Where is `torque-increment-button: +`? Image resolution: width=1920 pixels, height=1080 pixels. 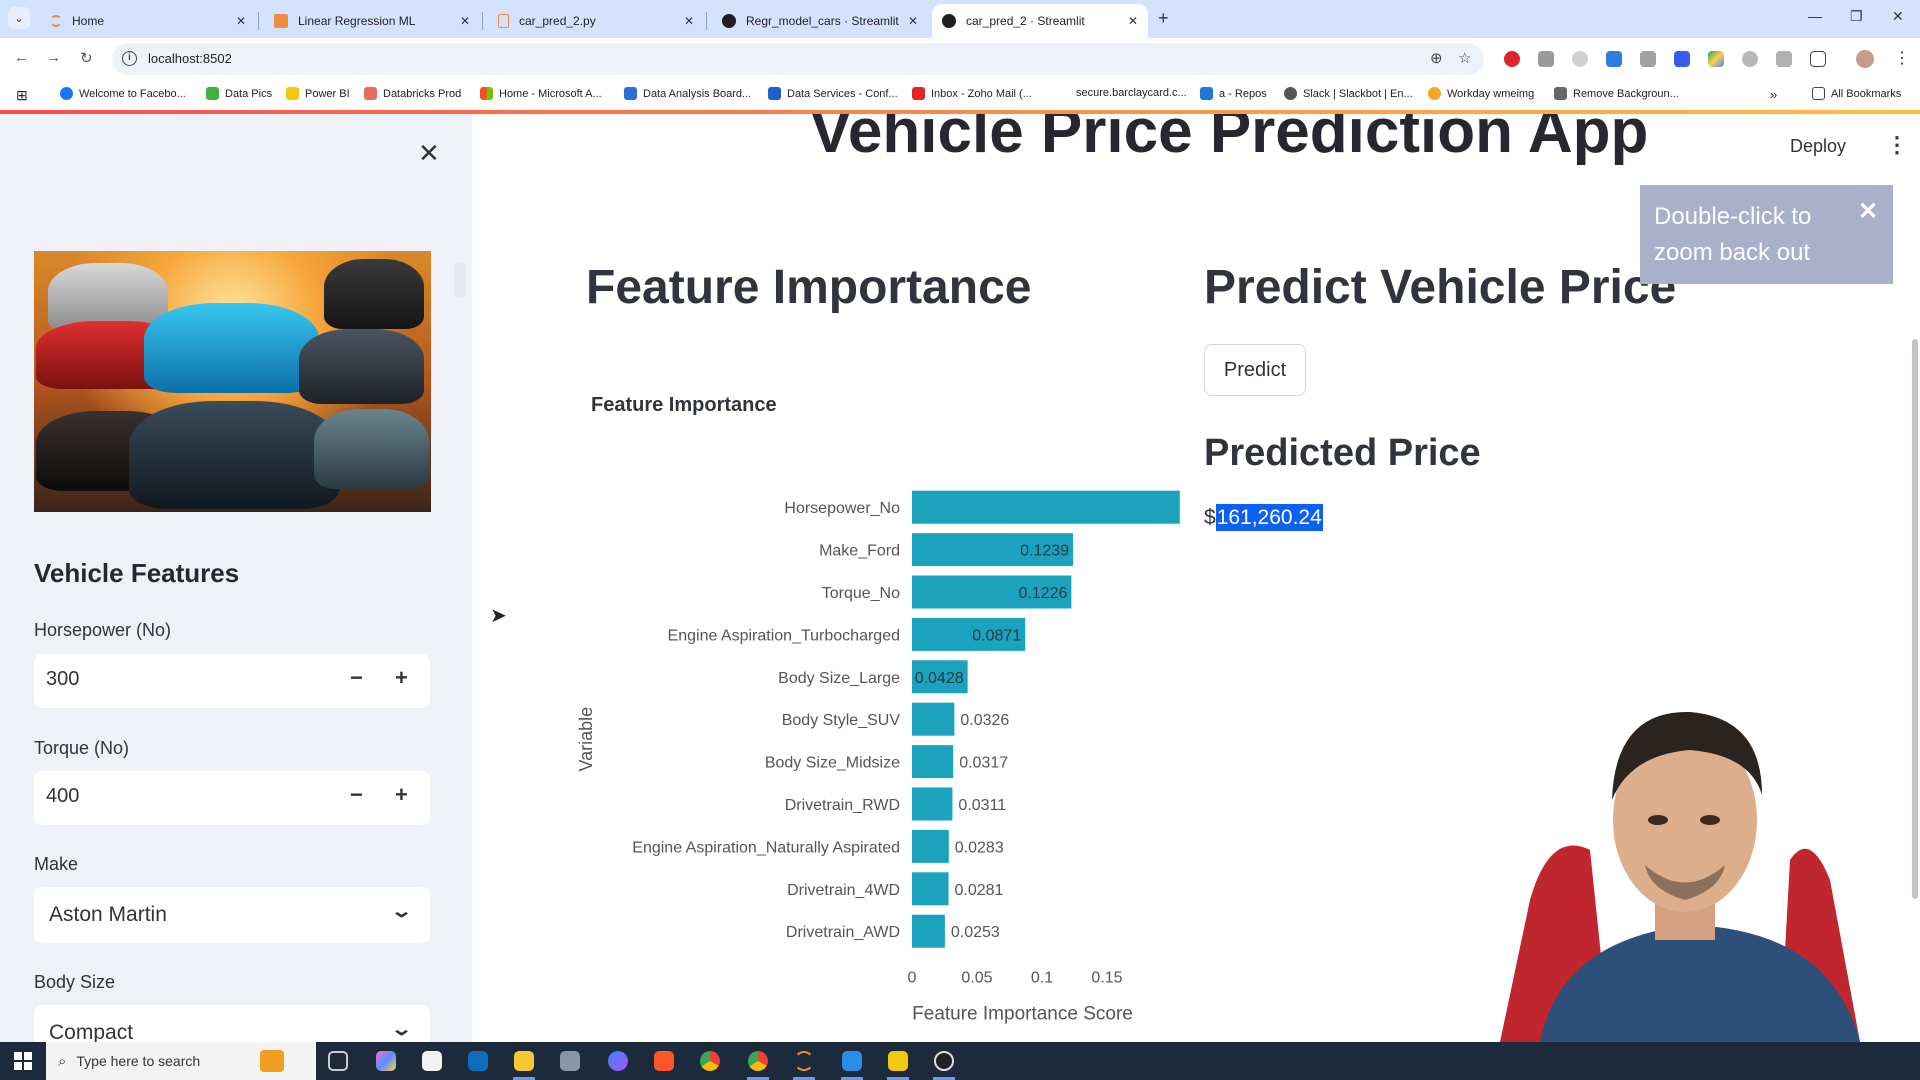
torque-increment-button: + is located at coordinates (401, 795).